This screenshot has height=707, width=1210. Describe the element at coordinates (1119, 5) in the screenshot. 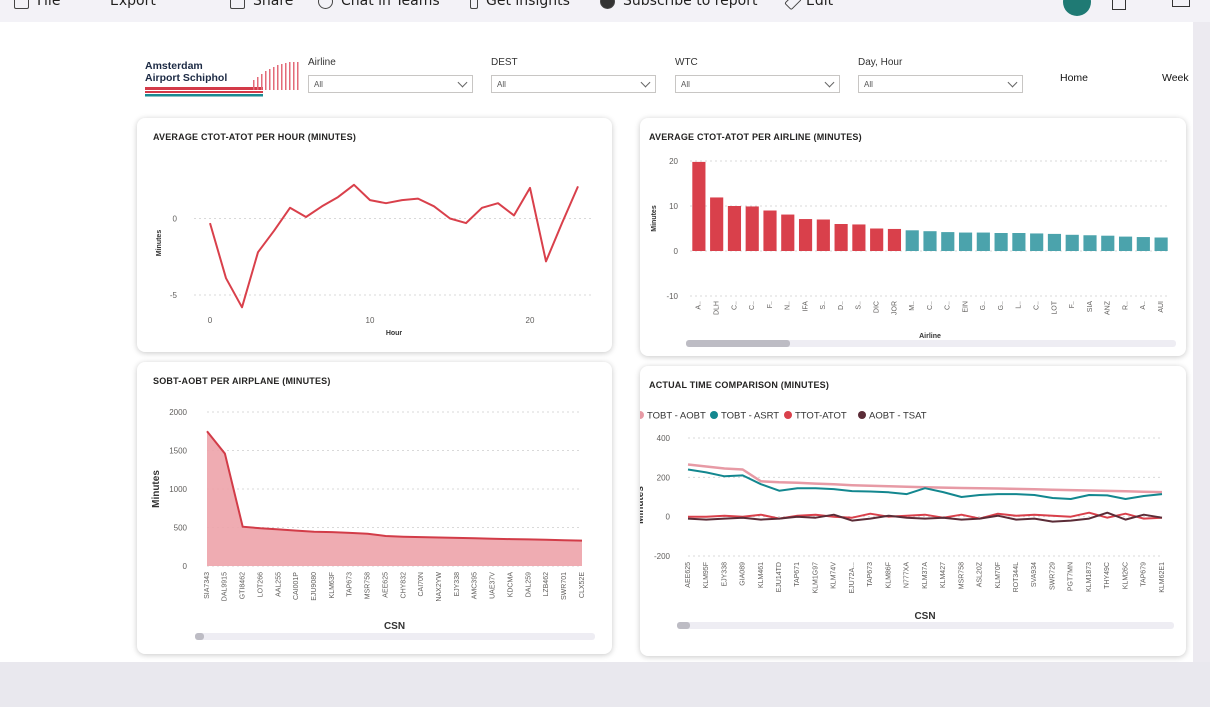

I see `bookmark-icon` at that location.